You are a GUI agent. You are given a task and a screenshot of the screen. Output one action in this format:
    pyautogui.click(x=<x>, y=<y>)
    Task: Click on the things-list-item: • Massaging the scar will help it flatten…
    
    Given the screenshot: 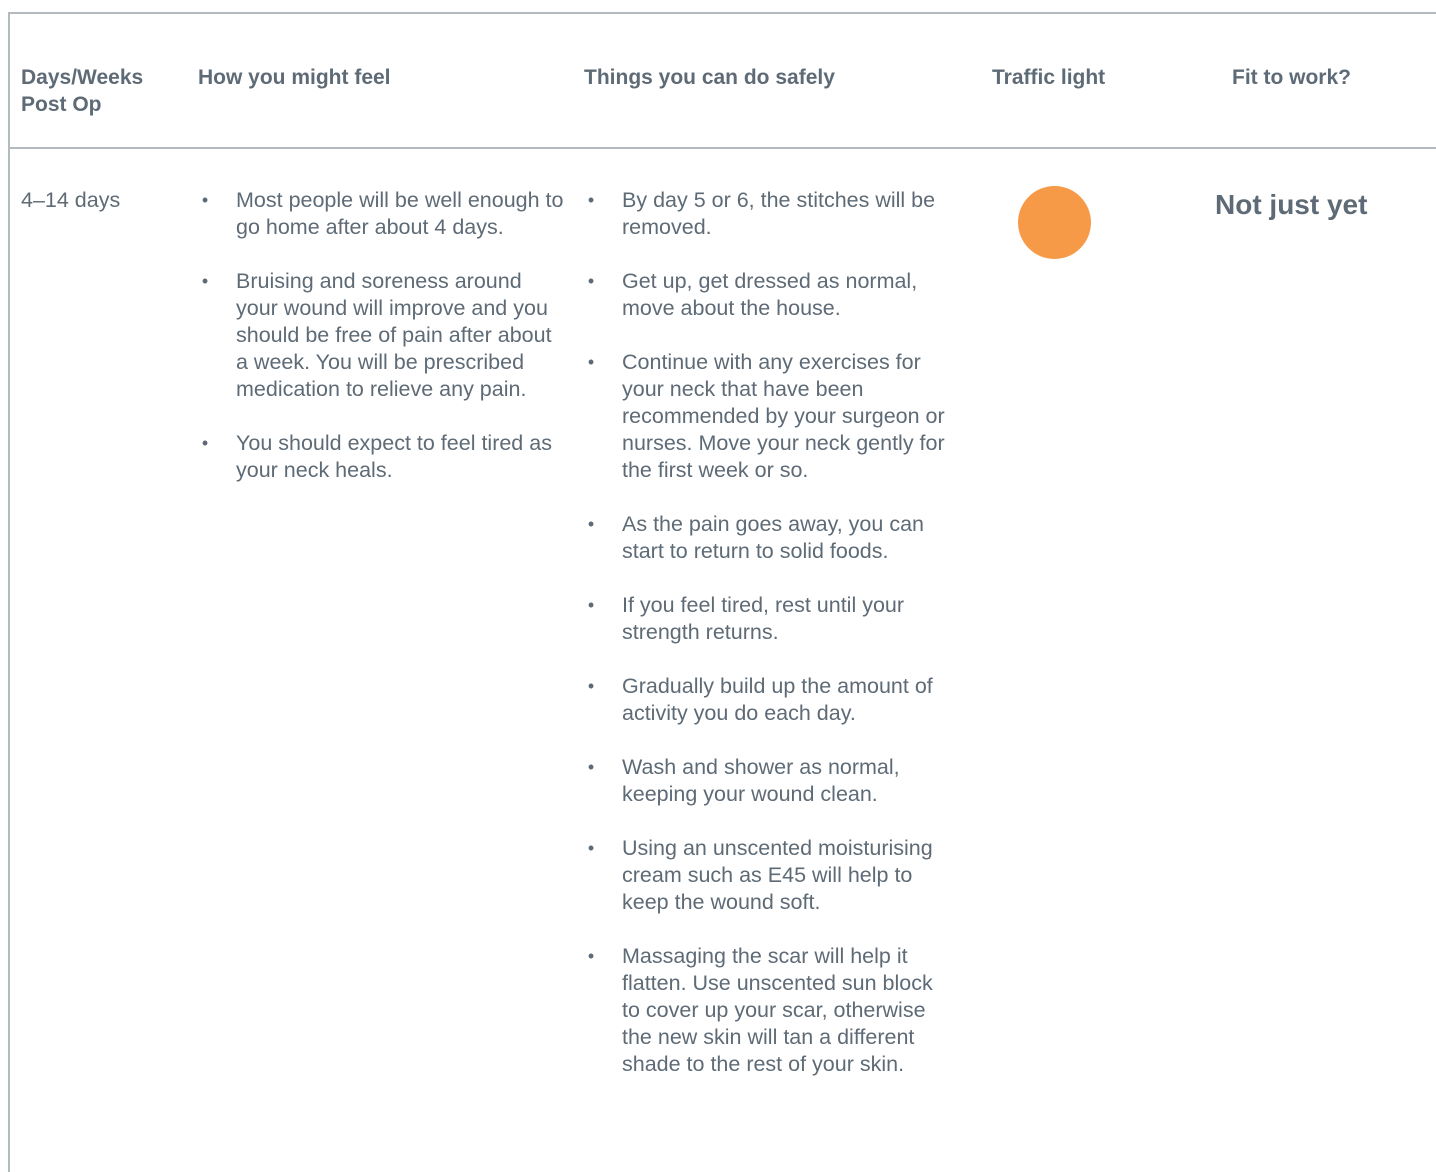 What is the action you would take?
    pyautogui.click(x=769, y=1010)
    